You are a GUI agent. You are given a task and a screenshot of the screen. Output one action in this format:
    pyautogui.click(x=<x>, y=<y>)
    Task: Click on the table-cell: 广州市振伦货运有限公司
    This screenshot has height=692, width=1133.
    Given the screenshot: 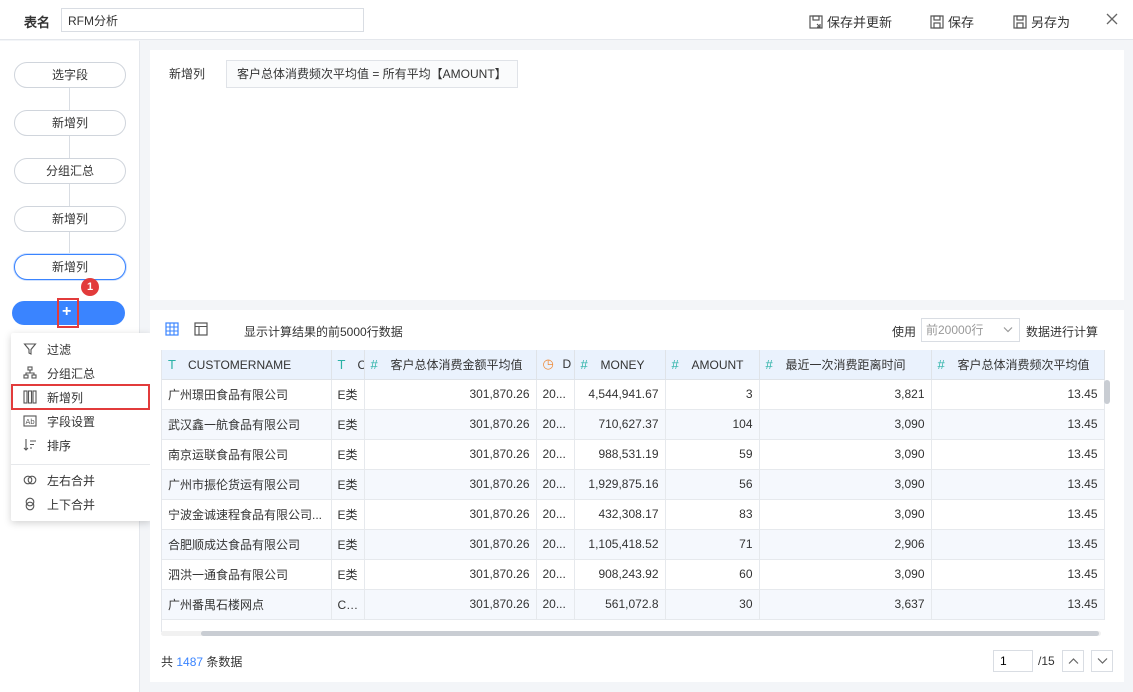 What is the action you would take?
    pyautogui.click(x=247, y=484)
    